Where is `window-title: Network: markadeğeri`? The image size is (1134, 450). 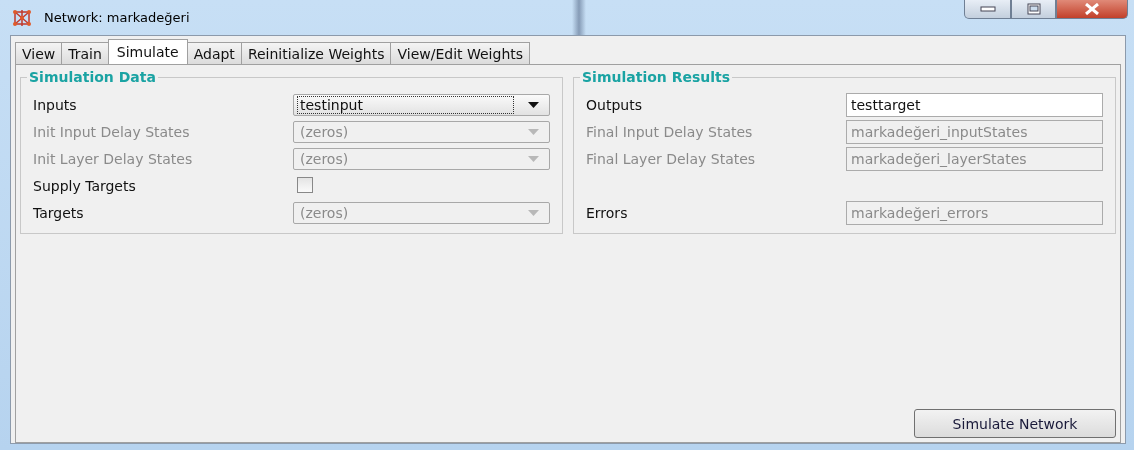
window-title: Network: markadeğeri is located at coordinates (117, 17).